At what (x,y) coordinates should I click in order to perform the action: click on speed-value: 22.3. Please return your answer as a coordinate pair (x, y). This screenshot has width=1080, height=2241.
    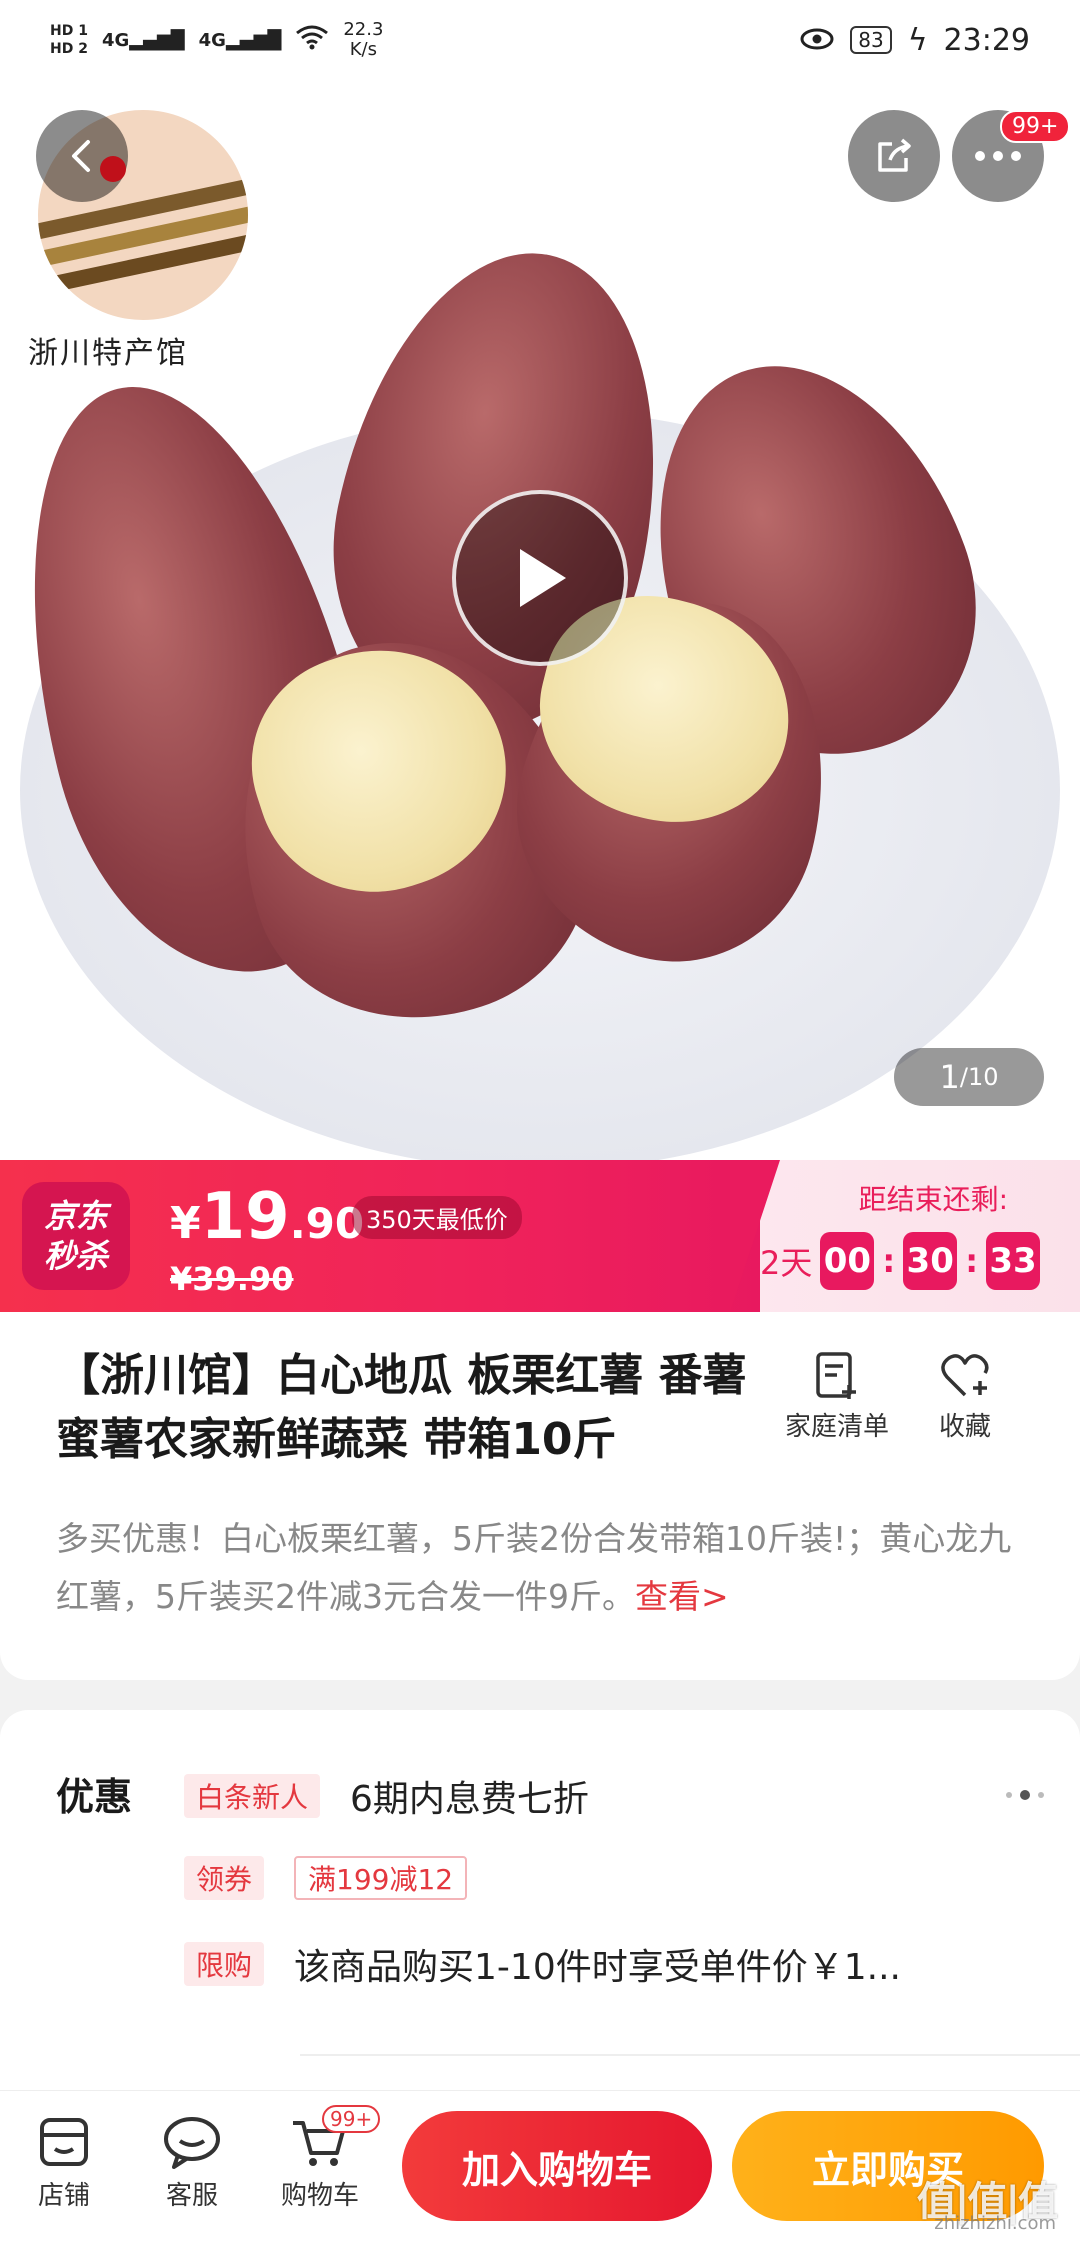
    Looking at the image, I should click on (363, 29).